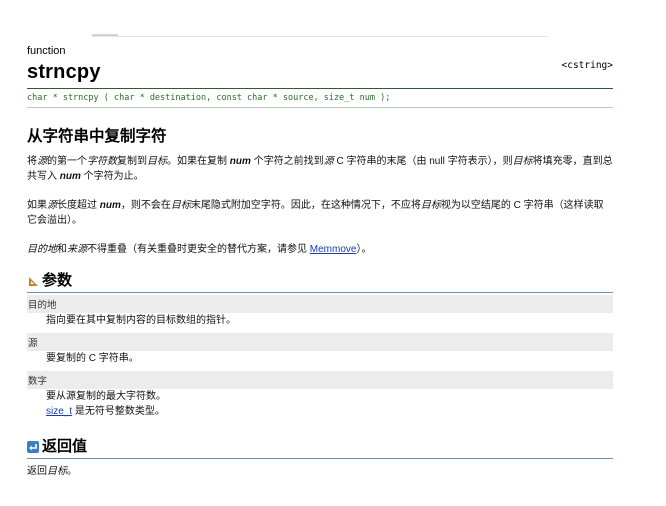  I want to click on description-paragraph-3: 目的地和来源不得重叠（有关重叠时更安全的替代方案，请参见 Memmove）。, so click(199, 249).